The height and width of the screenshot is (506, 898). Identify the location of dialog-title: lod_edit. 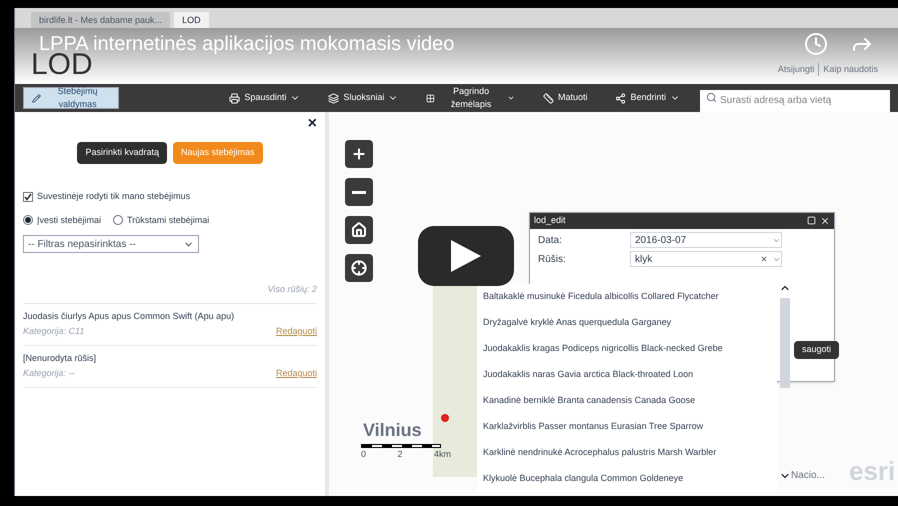
(550, 221).